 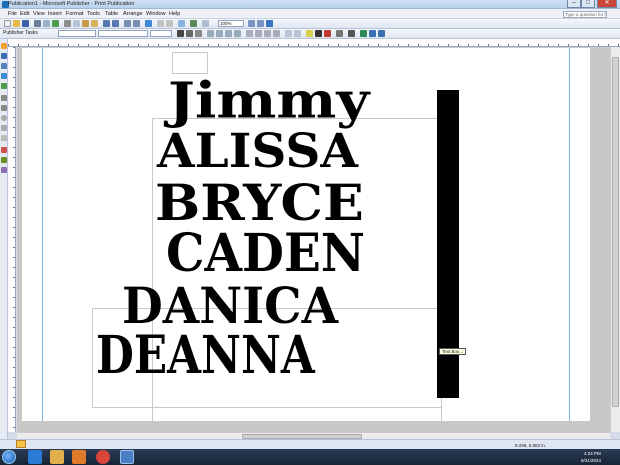 What do you see at coordinates (4, 170) in the screenshot?
I see `html-fragment-icon` at bounding box center [4, 170].